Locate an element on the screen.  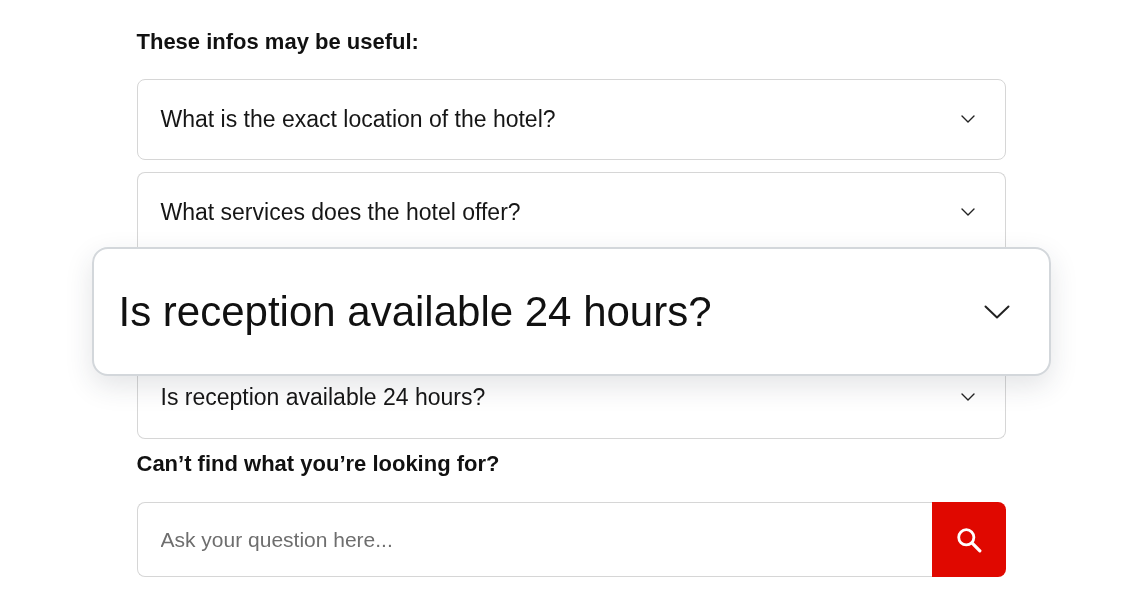
search-button is located at coordinates (968, 539).